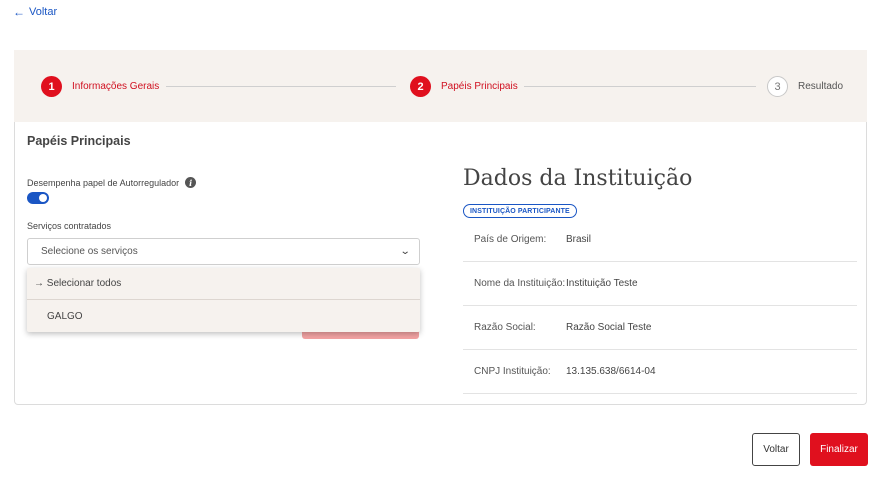 Image resolution: width=886 pixels, height=495 pixels. Describe the element at coordinates (512, 371) in the screenshot. I see `info-key: CNPJ Instituição:` at that location.